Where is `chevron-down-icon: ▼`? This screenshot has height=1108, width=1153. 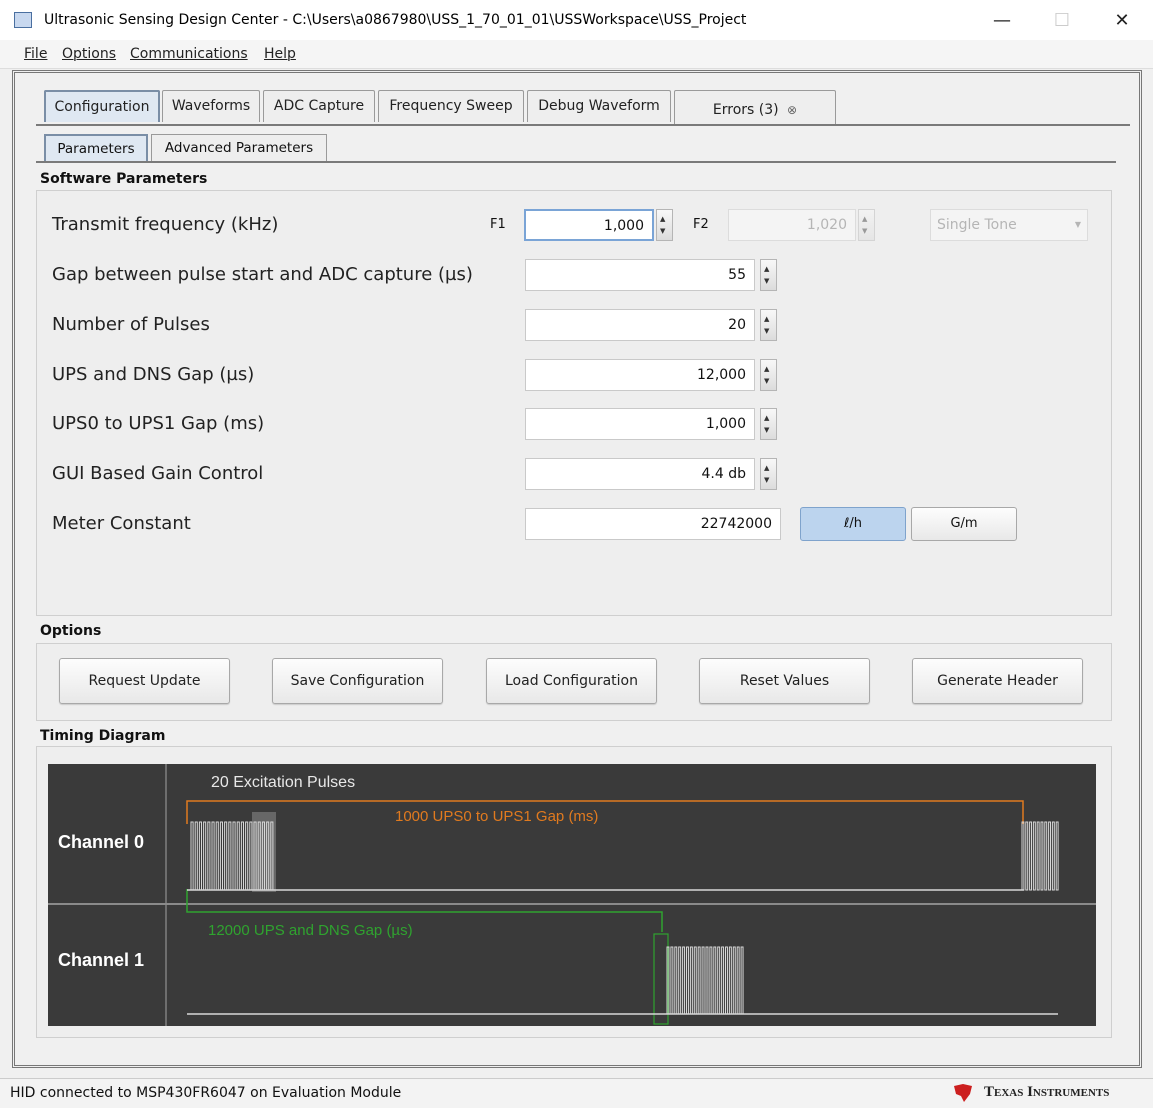 chevron-down-icon: ▼ is located at coordinates (1077, 224).